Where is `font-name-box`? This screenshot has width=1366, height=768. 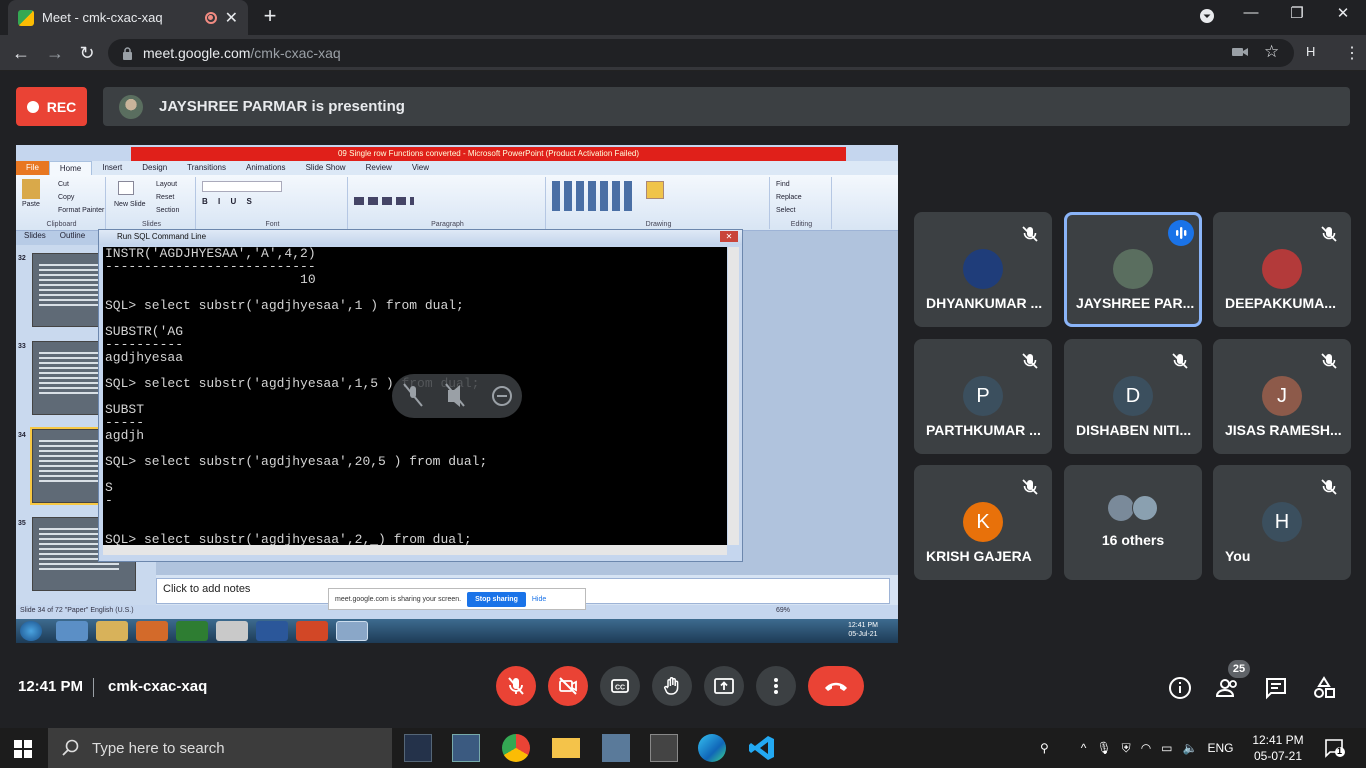 font-name-box is located at coordinates (242, 186).